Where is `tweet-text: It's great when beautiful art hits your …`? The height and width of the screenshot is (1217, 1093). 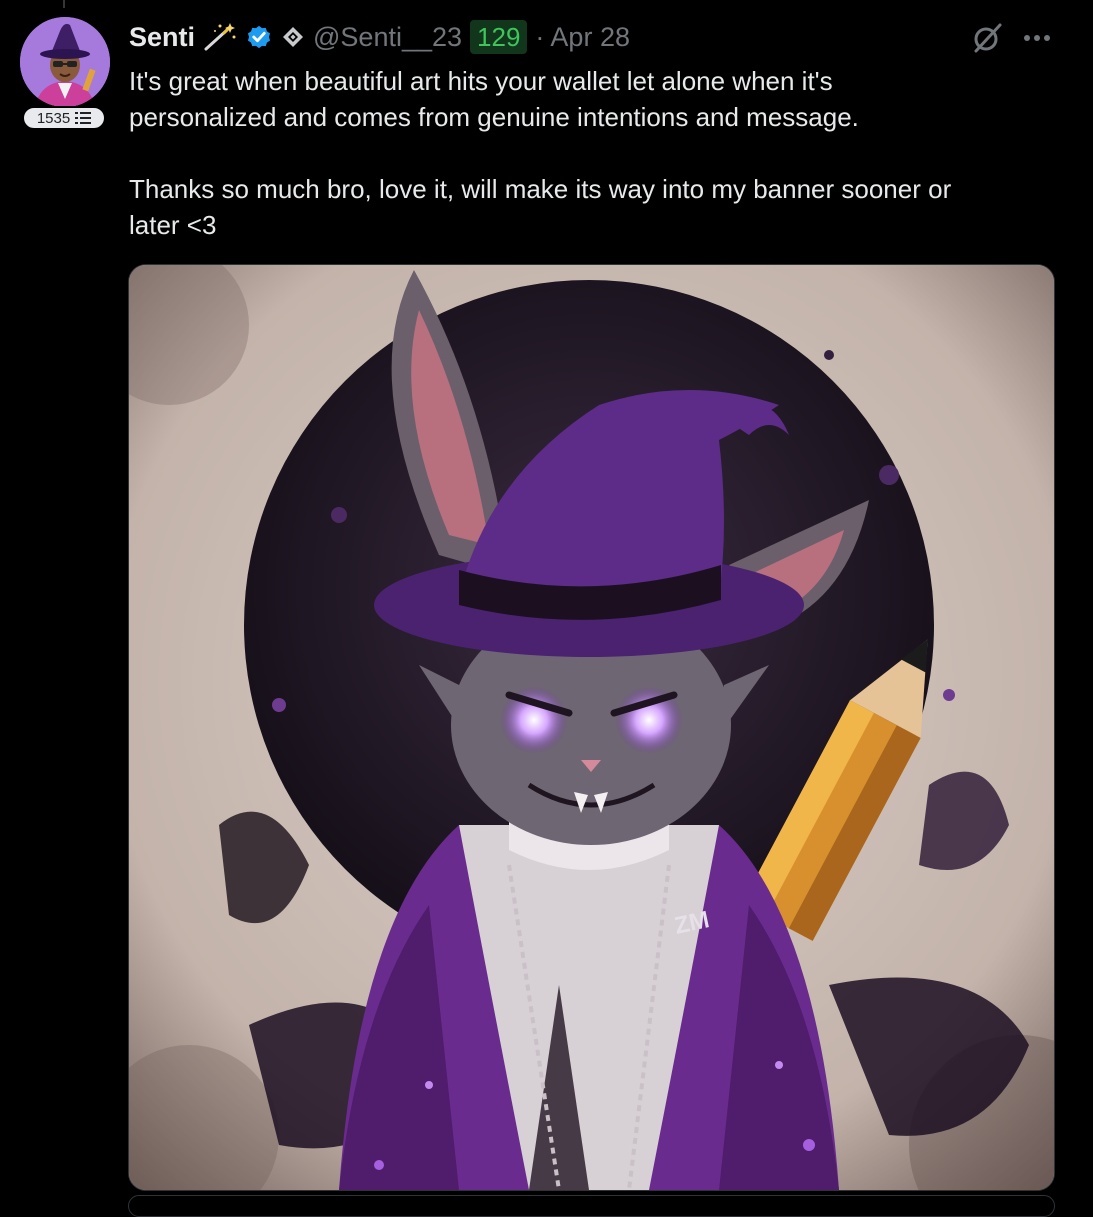
tweet-text: It's great when beautiful art hits your … is located at coordinates (540, 153).